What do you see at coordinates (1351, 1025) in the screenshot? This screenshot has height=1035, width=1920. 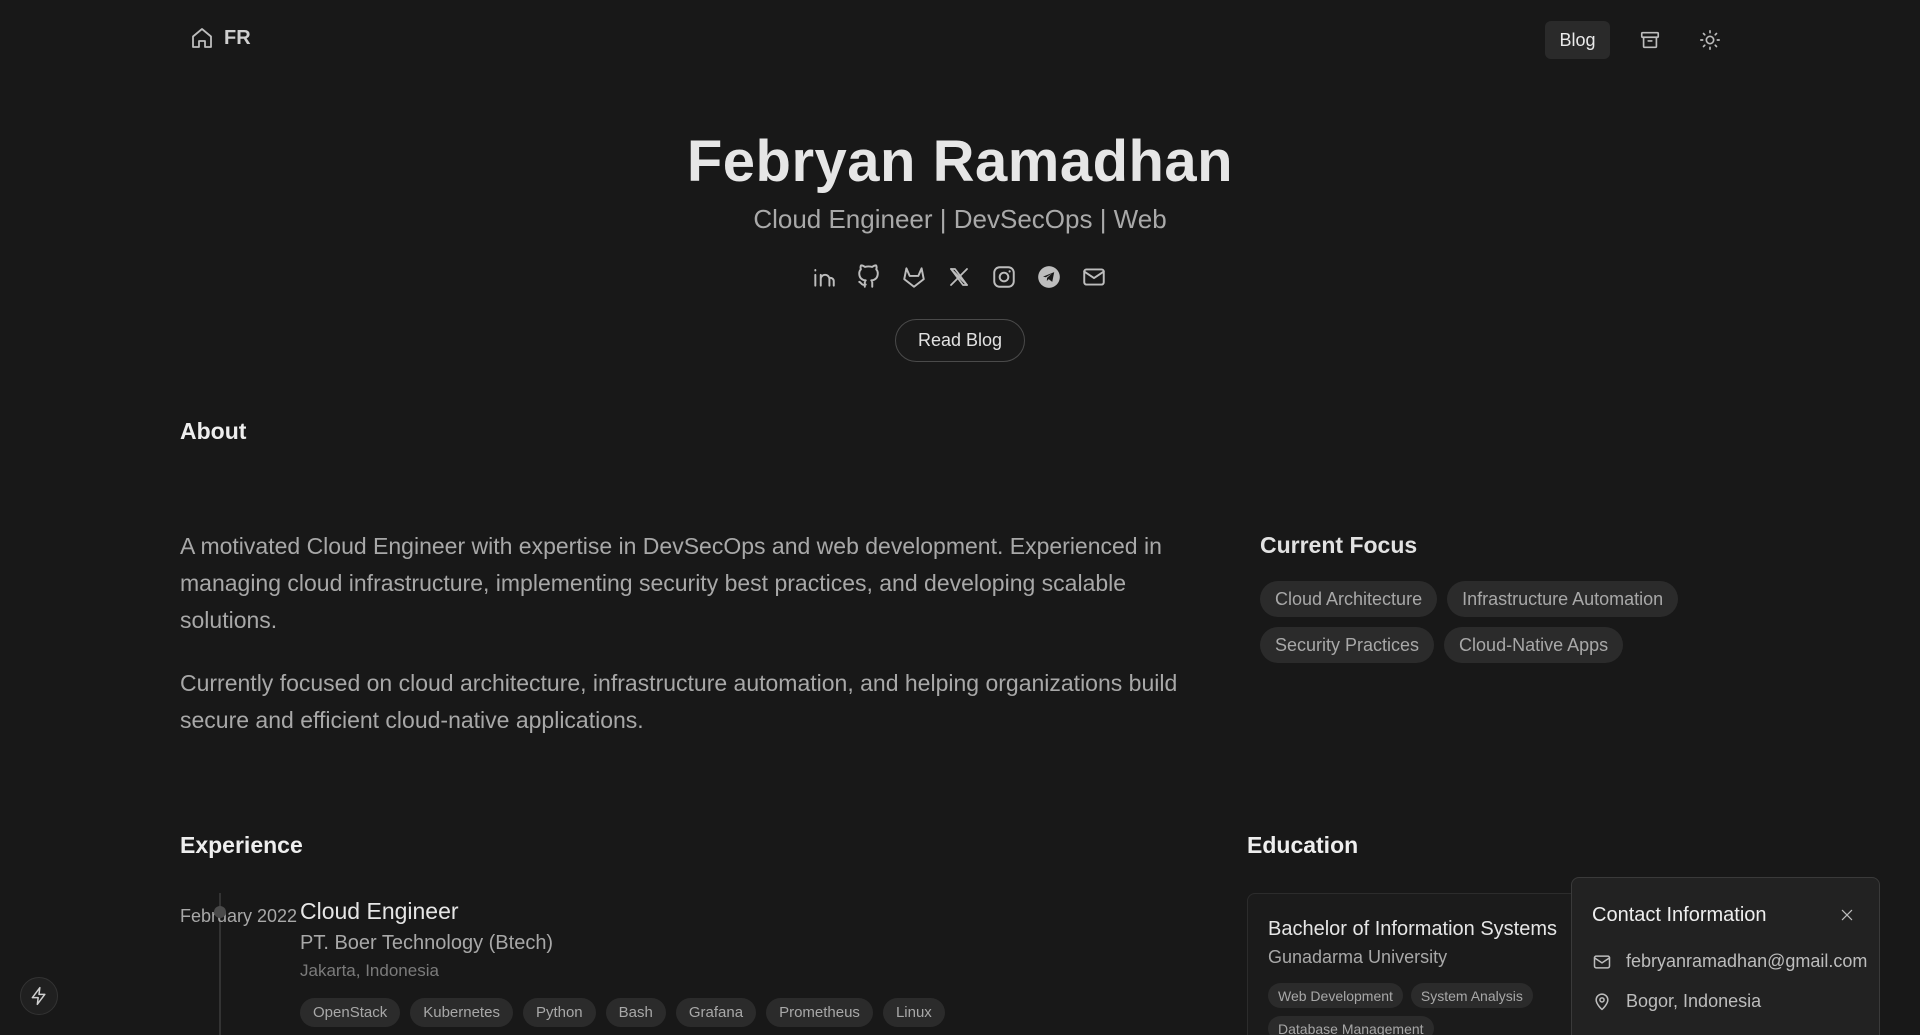 I see `education-tag: Database Management` at bounding box center [1351, 1025].